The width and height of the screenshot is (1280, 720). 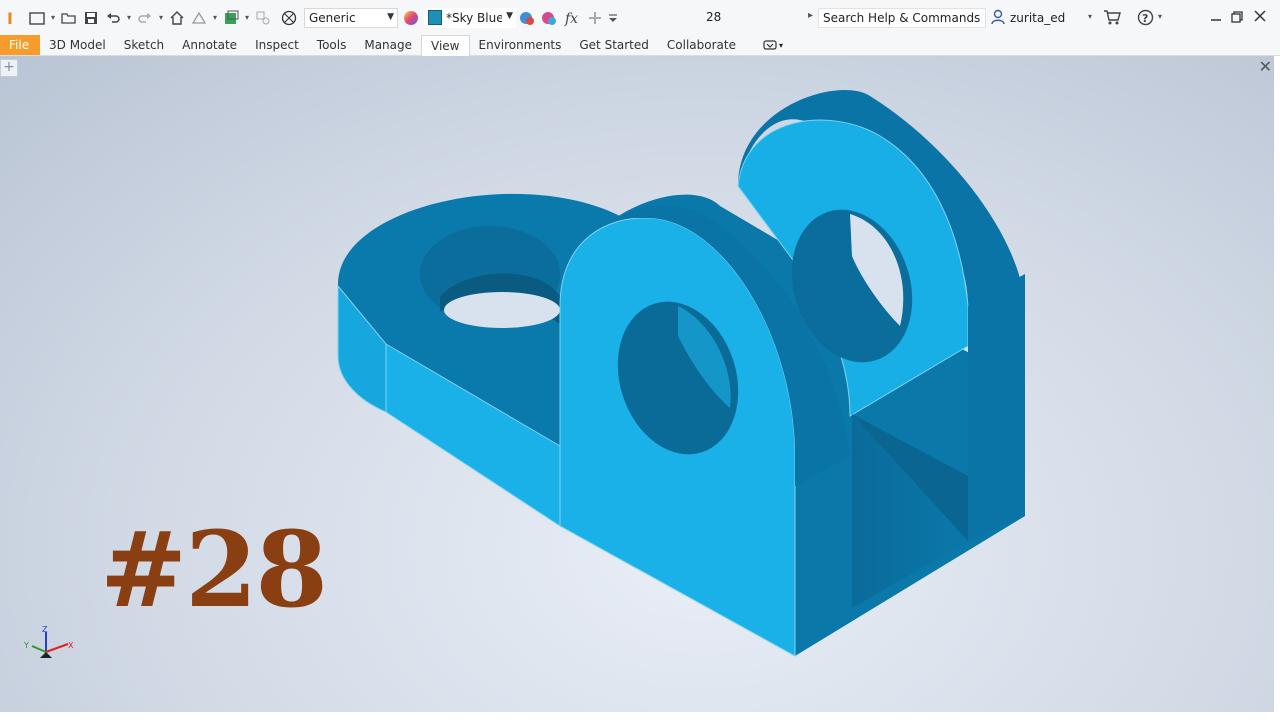 What do you see at coordinates (1237, 18) in the screenshot?
I see `restore-icon` at bounding box center [1237, 18].